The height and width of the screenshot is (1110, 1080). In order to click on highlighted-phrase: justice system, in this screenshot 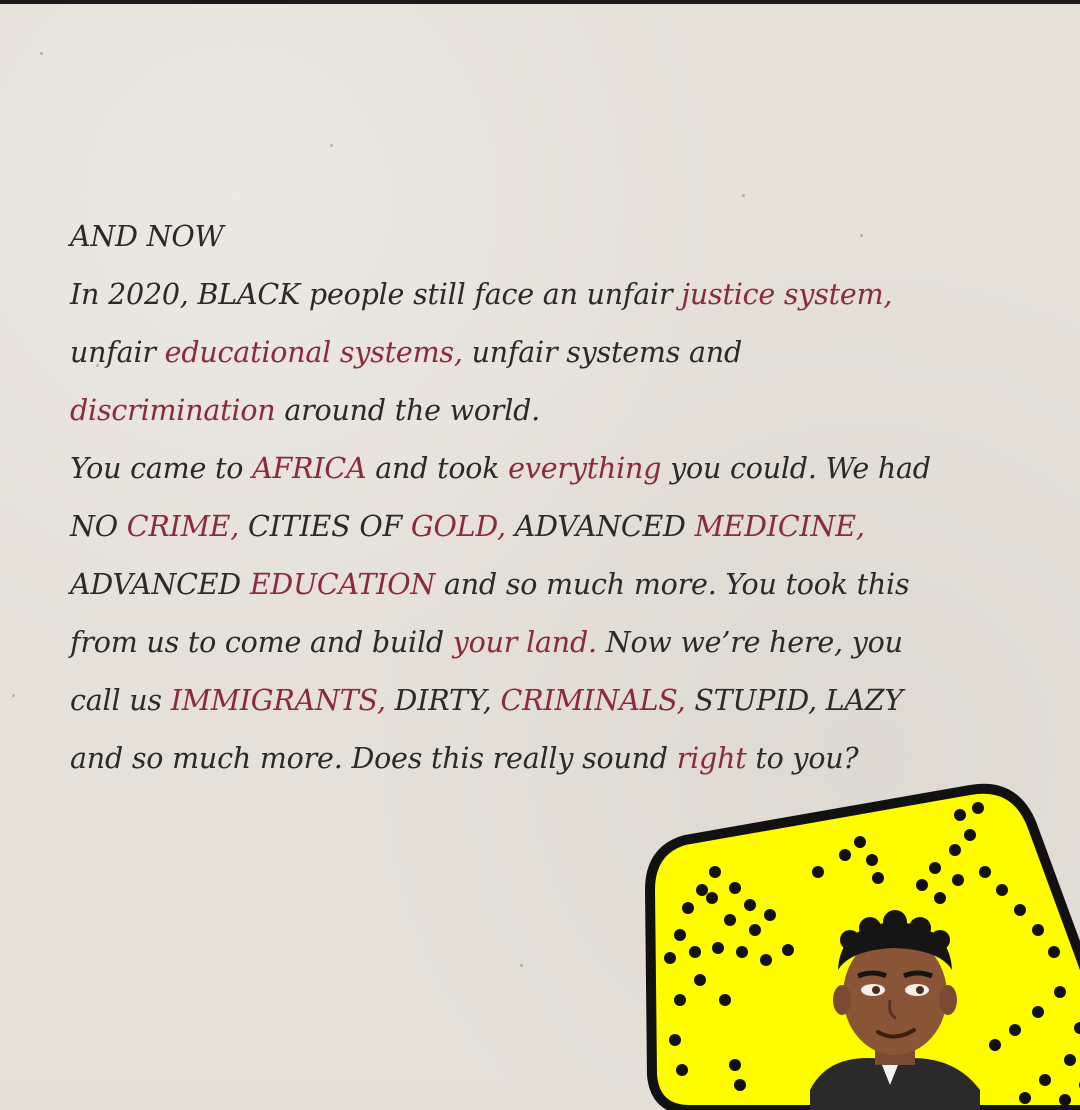, I will do `click(787, 294)`.